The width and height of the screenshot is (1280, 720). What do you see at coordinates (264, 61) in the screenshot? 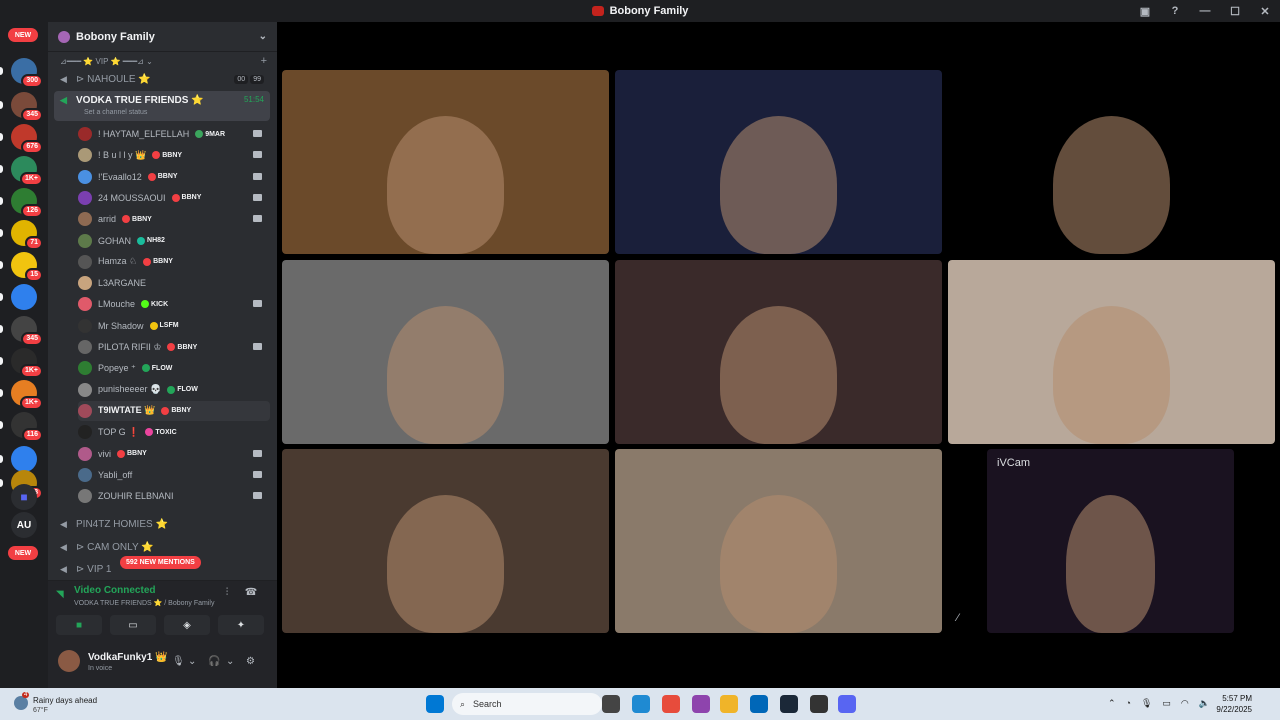
I see `add-channel-icon: +` at bounding box center [264, 61].